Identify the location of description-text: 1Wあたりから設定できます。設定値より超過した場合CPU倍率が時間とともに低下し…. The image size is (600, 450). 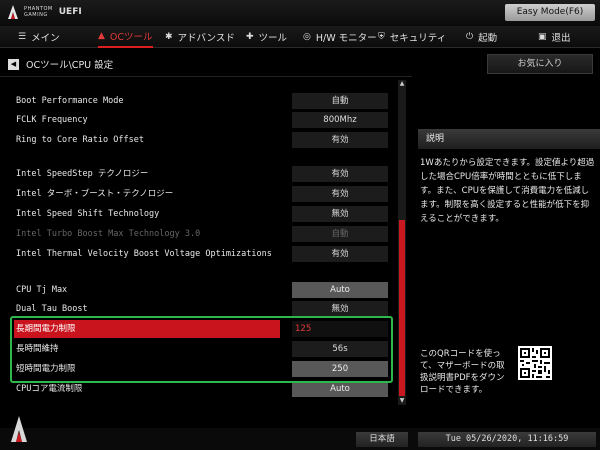
(507, 191).